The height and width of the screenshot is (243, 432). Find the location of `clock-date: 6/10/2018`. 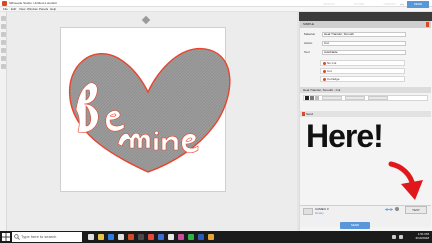

clock-date: 6/10/2018 is located at coordinates (420, 238).